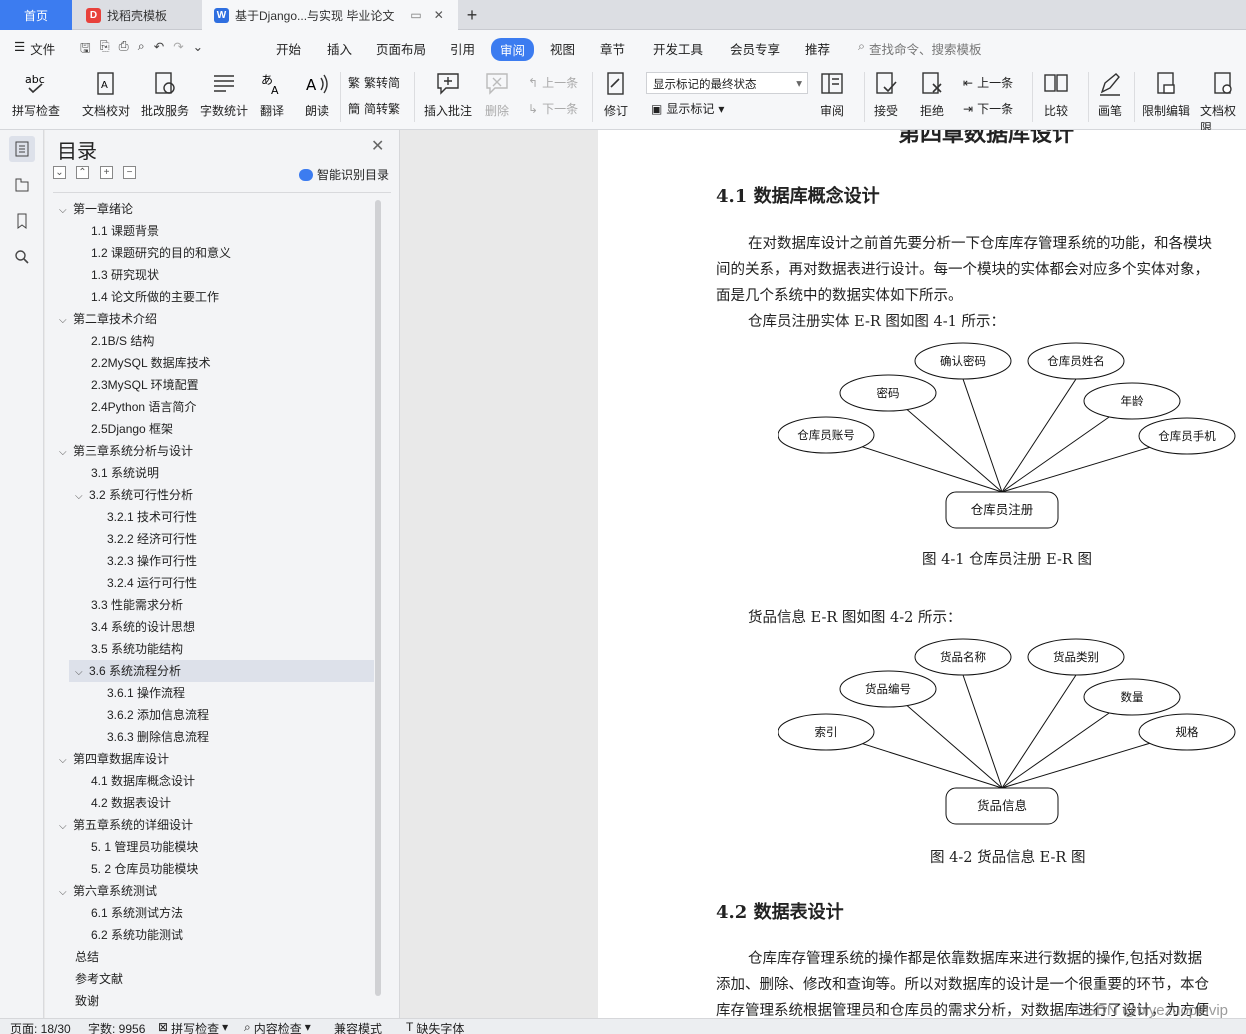  I want to click on toc-item: 2.5Django 框架, so click(132, 429).